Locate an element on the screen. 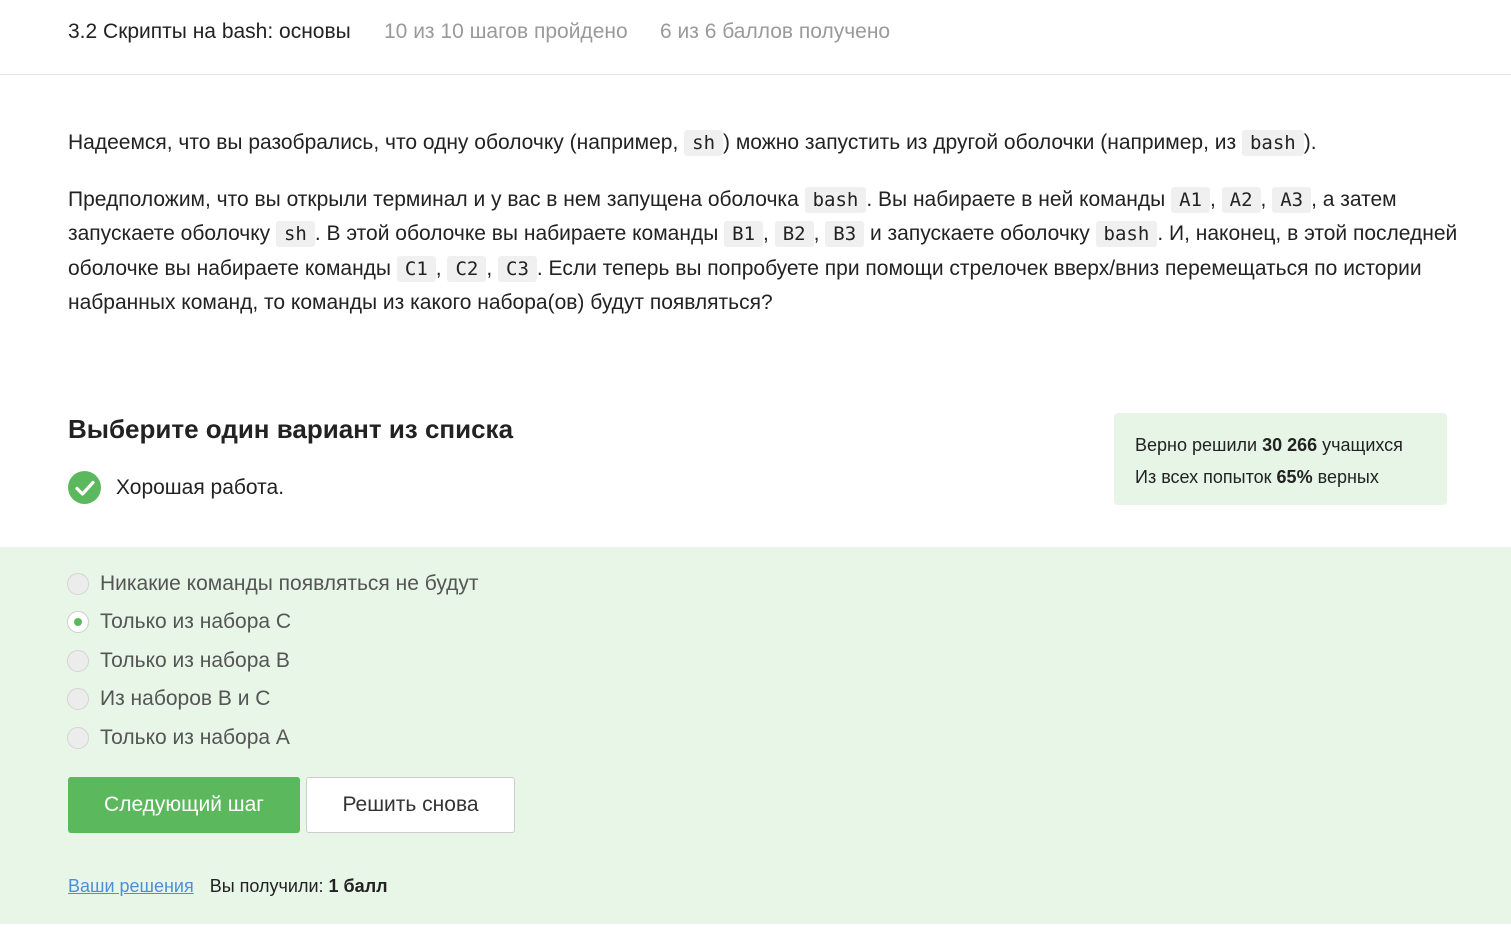 Image resolution: width=1511 pixels, height=927 pixels. stat-label: Верно решили is located at coordinates (1199, 445).